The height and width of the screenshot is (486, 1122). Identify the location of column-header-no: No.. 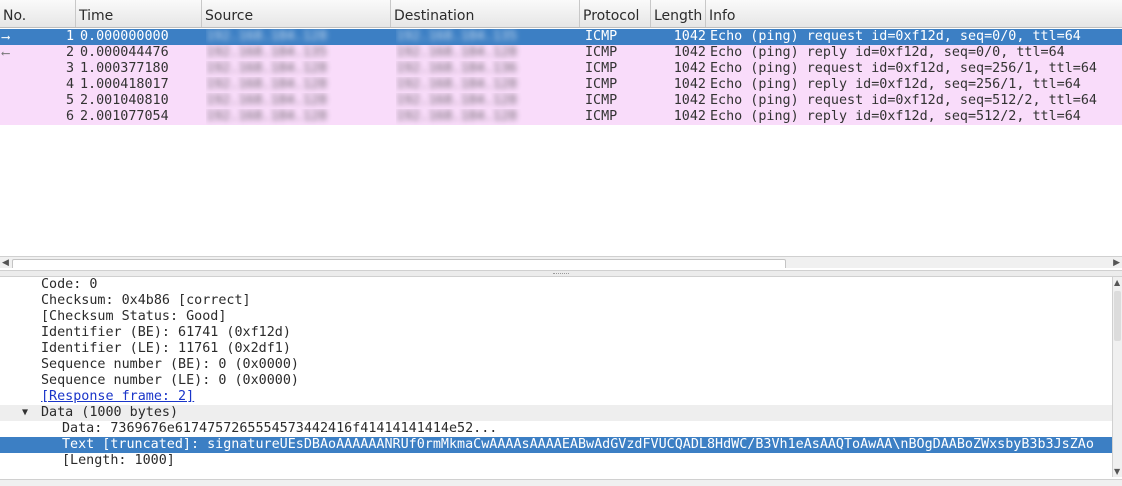
(38, 13).